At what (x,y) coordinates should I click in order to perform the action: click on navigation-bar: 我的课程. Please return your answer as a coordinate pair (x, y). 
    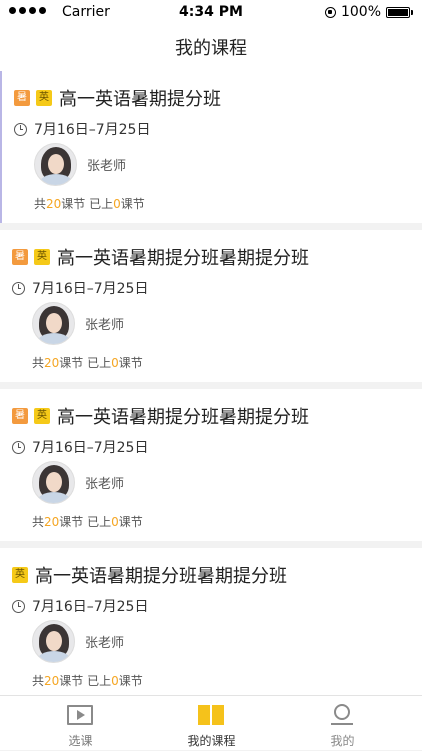
    Looking at the image, I should click on (211, 48).